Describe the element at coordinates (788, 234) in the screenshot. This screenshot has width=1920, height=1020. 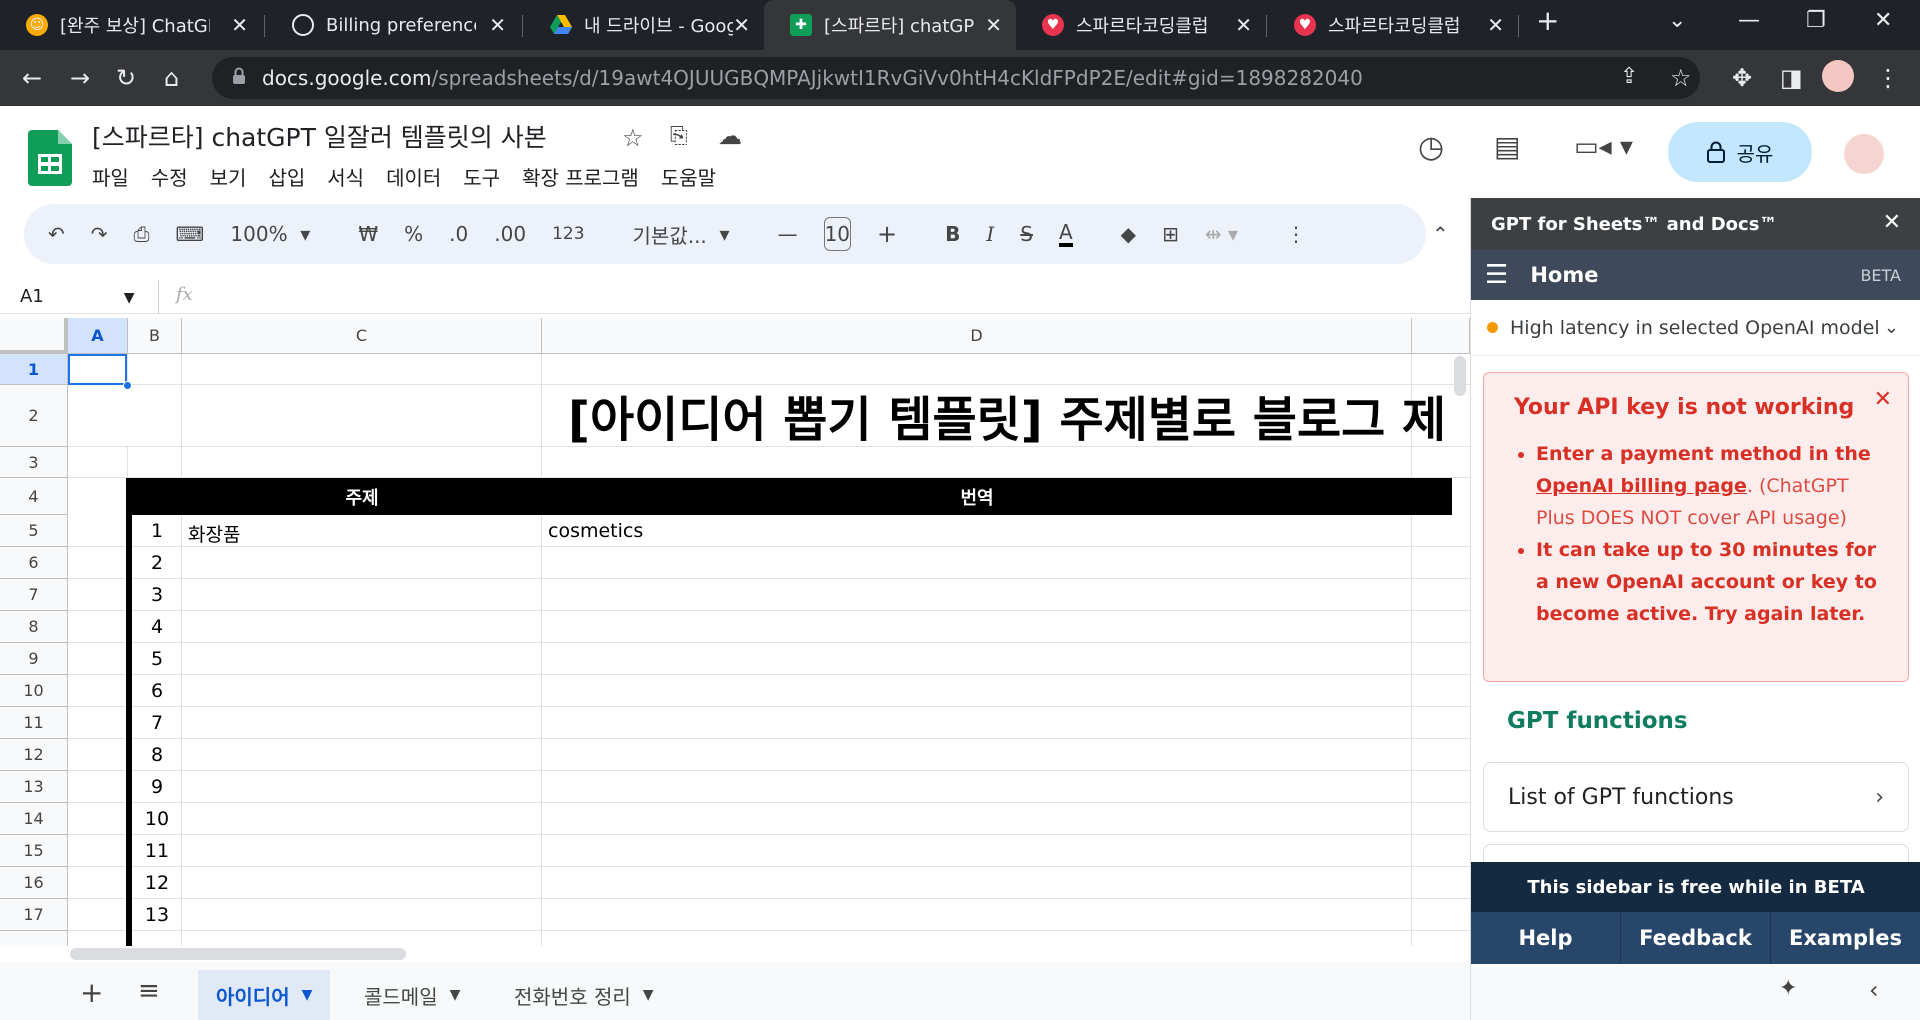
I see `font-size-decrease-icon: —` at that location.